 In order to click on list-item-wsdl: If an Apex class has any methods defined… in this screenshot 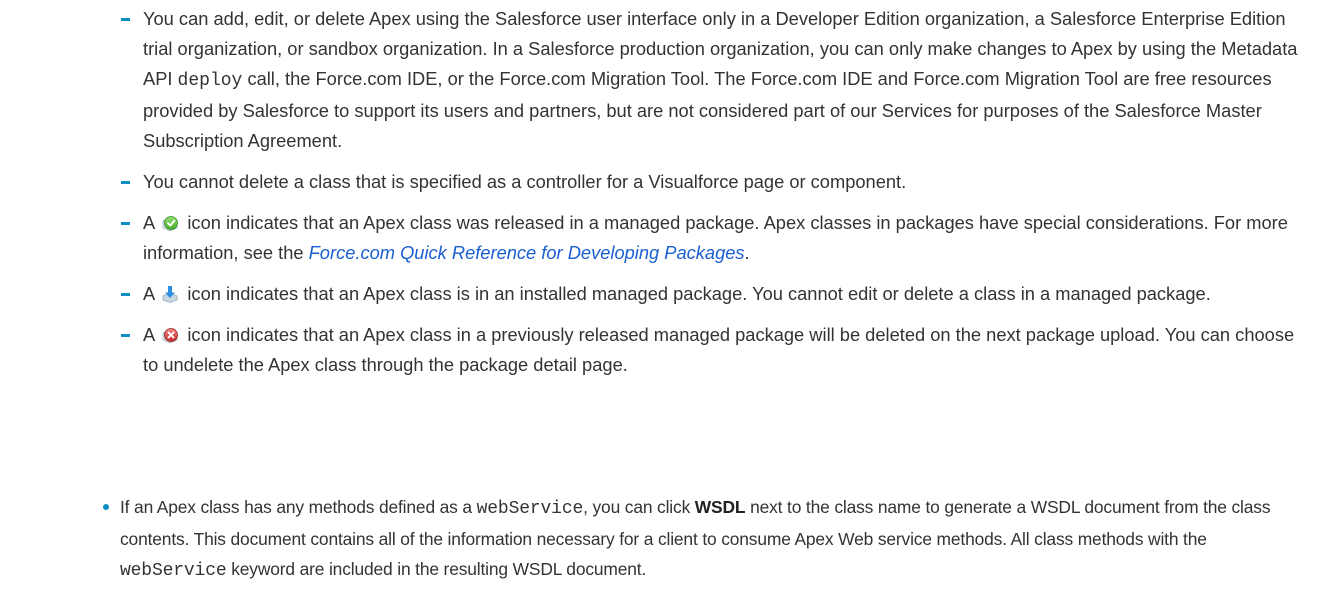, I will do `click(709, 539)`.